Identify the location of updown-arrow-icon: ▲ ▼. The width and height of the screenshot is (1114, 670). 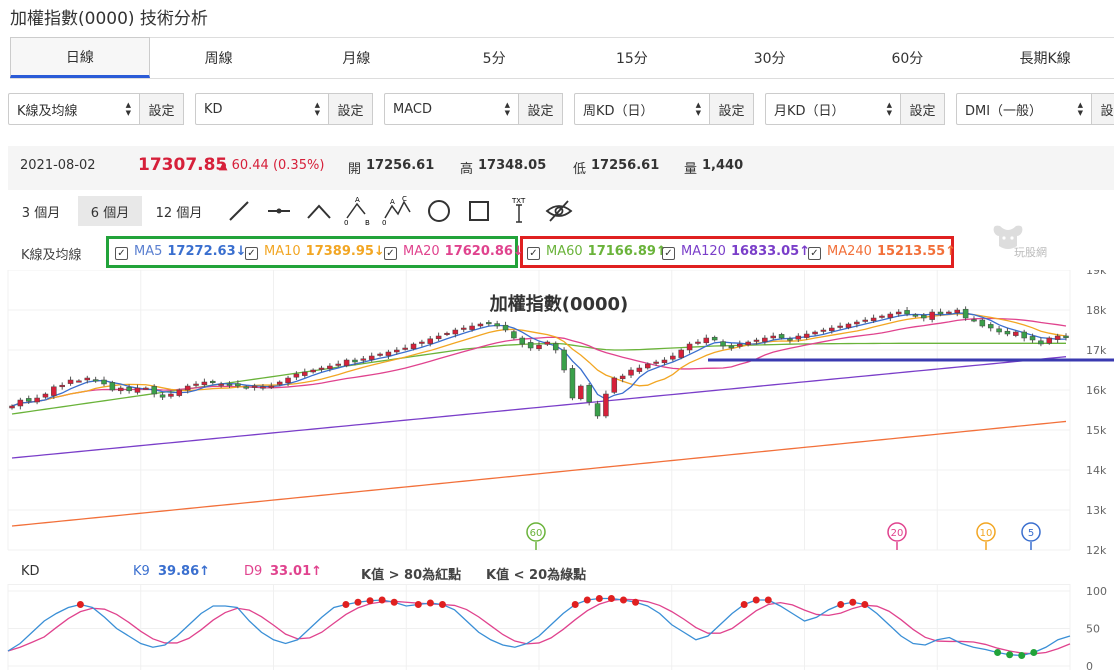
(698, 109).